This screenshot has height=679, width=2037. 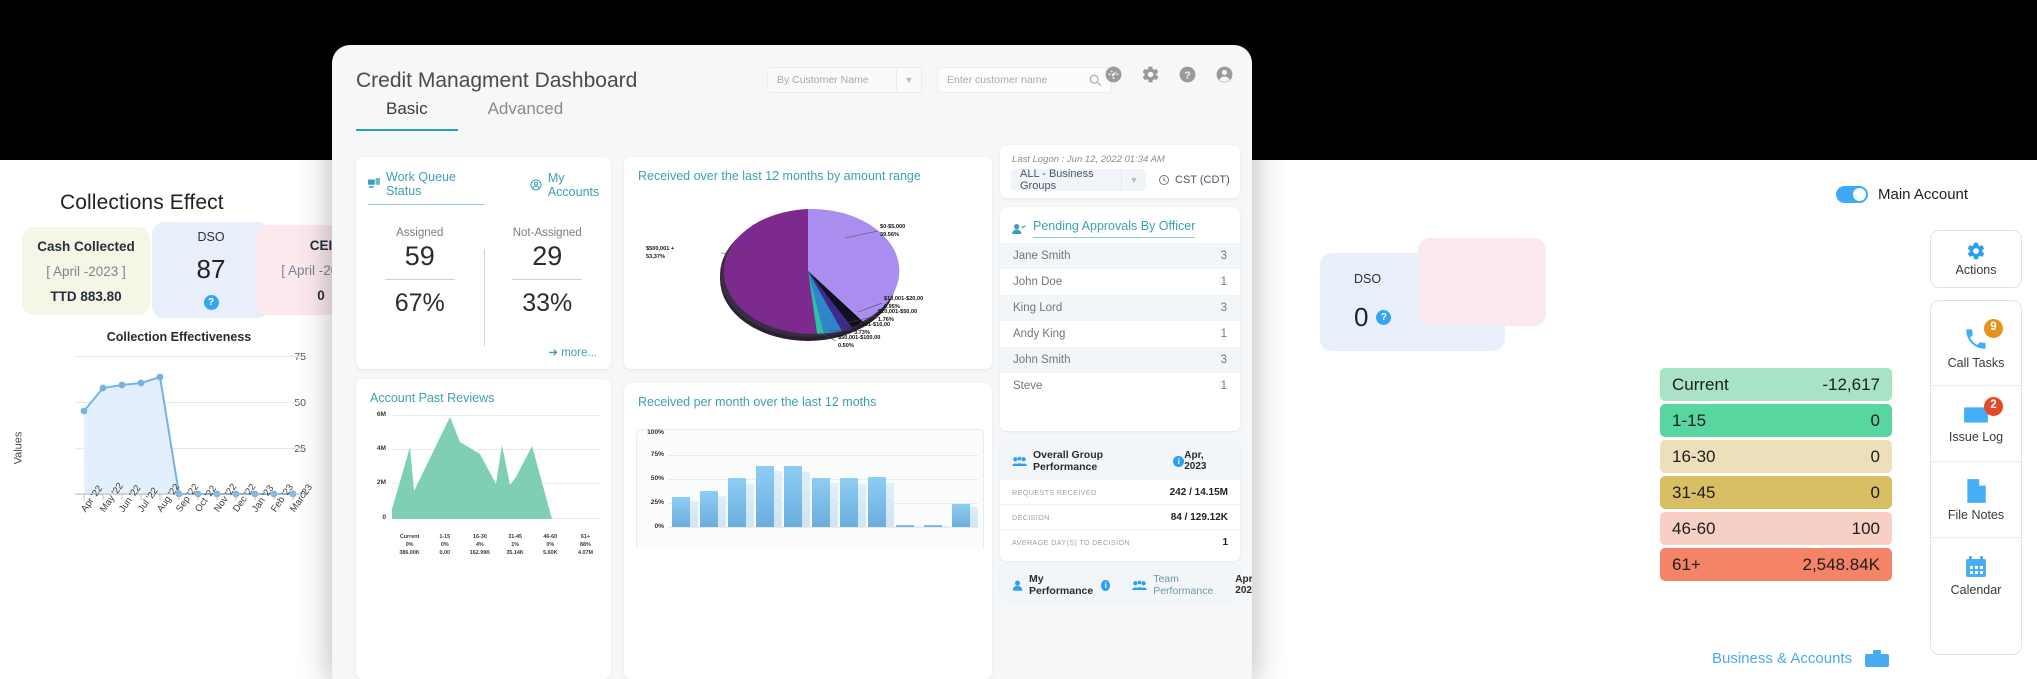 What do you see at coordinates (1976, 348) in the screenshot?
I see `rail-item-call-tasks: 9 Call Tasks` at bounding box center [1976, 348].